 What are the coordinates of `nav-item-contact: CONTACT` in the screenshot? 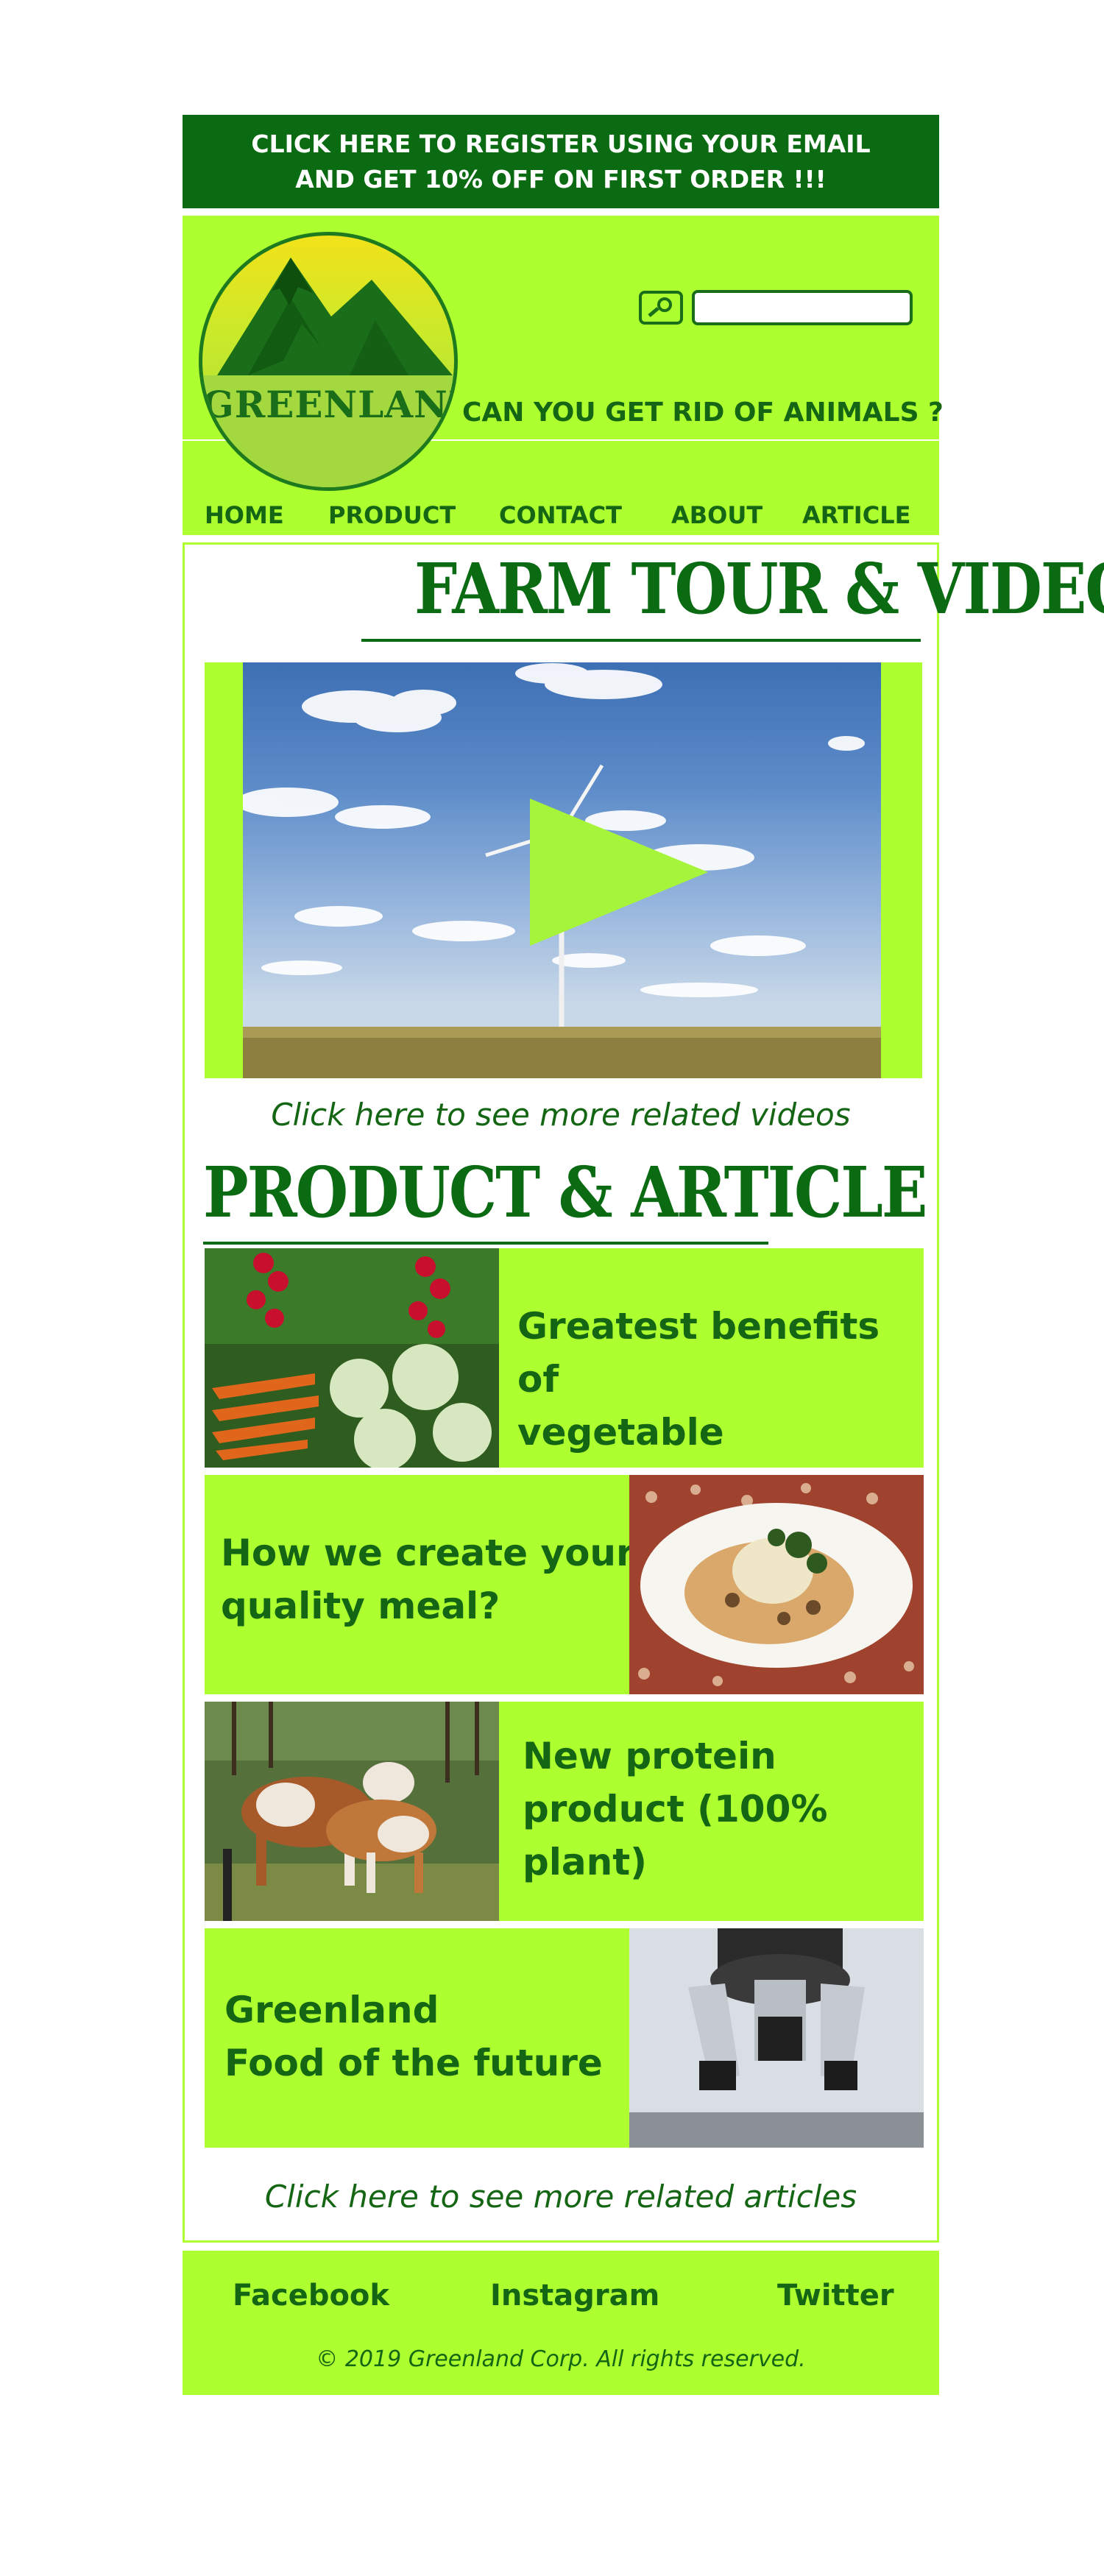 It's located at (560, 515).